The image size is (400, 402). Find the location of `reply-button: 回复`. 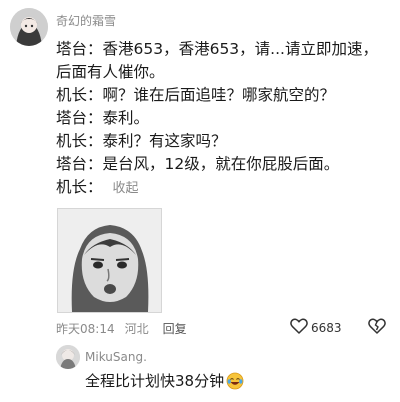

reply-button: 回复 is located at coordinates (175, 328).